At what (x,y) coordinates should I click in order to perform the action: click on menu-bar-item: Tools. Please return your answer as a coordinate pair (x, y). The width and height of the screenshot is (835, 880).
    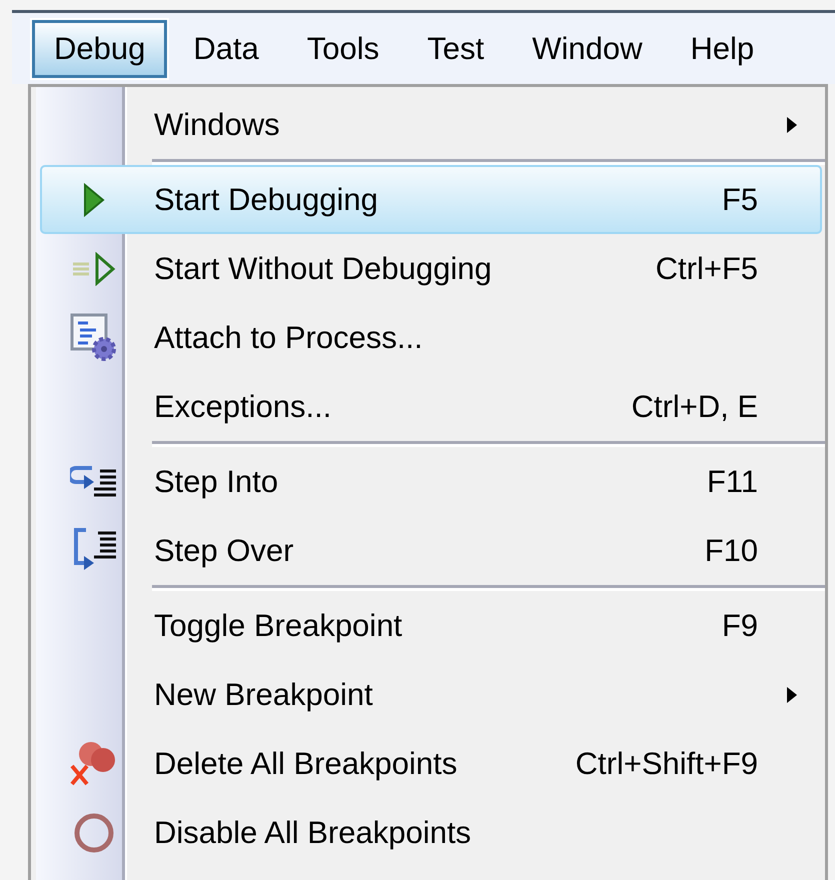
    Looking at the image, I should click on (343, 49).